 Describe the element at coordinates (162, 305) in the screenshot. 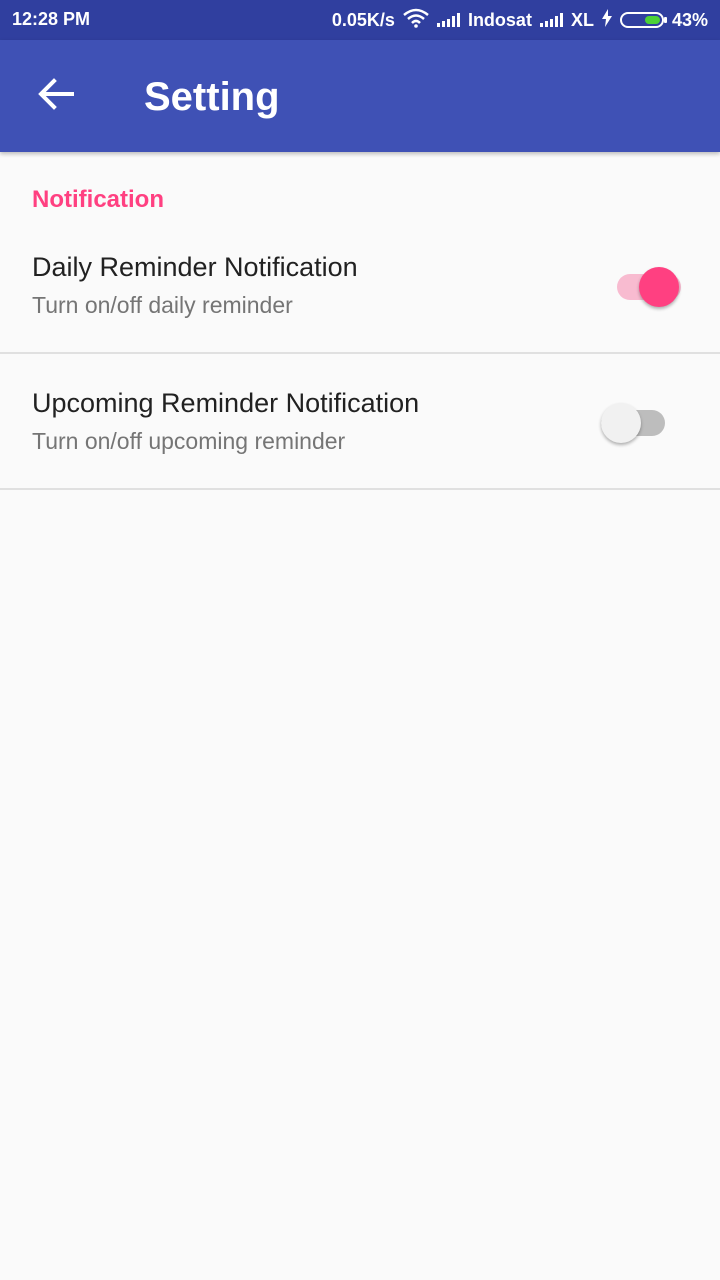

I see `pref-summary: Turn on/off daily reminder` at that location.